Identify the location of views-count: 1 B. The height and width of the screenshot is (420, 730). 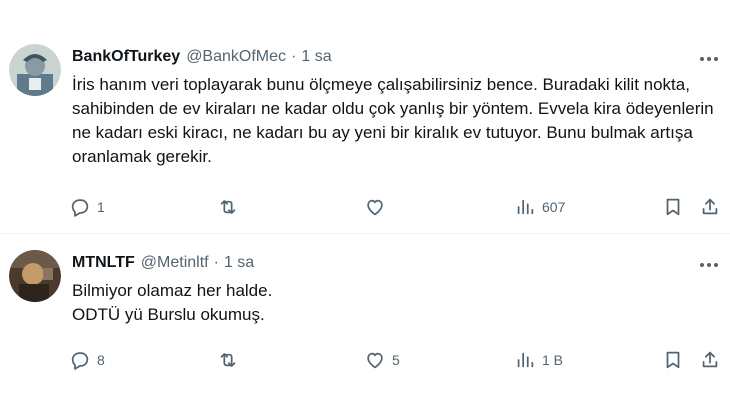
(553, 360).